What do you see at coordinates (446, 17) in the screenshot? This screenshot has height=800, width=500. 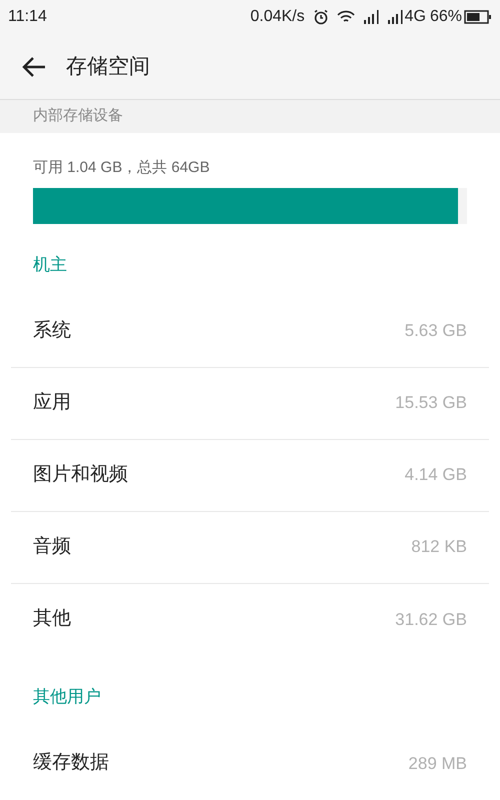 I see `battery-percent: 66%` at bounding box center [446, 17].